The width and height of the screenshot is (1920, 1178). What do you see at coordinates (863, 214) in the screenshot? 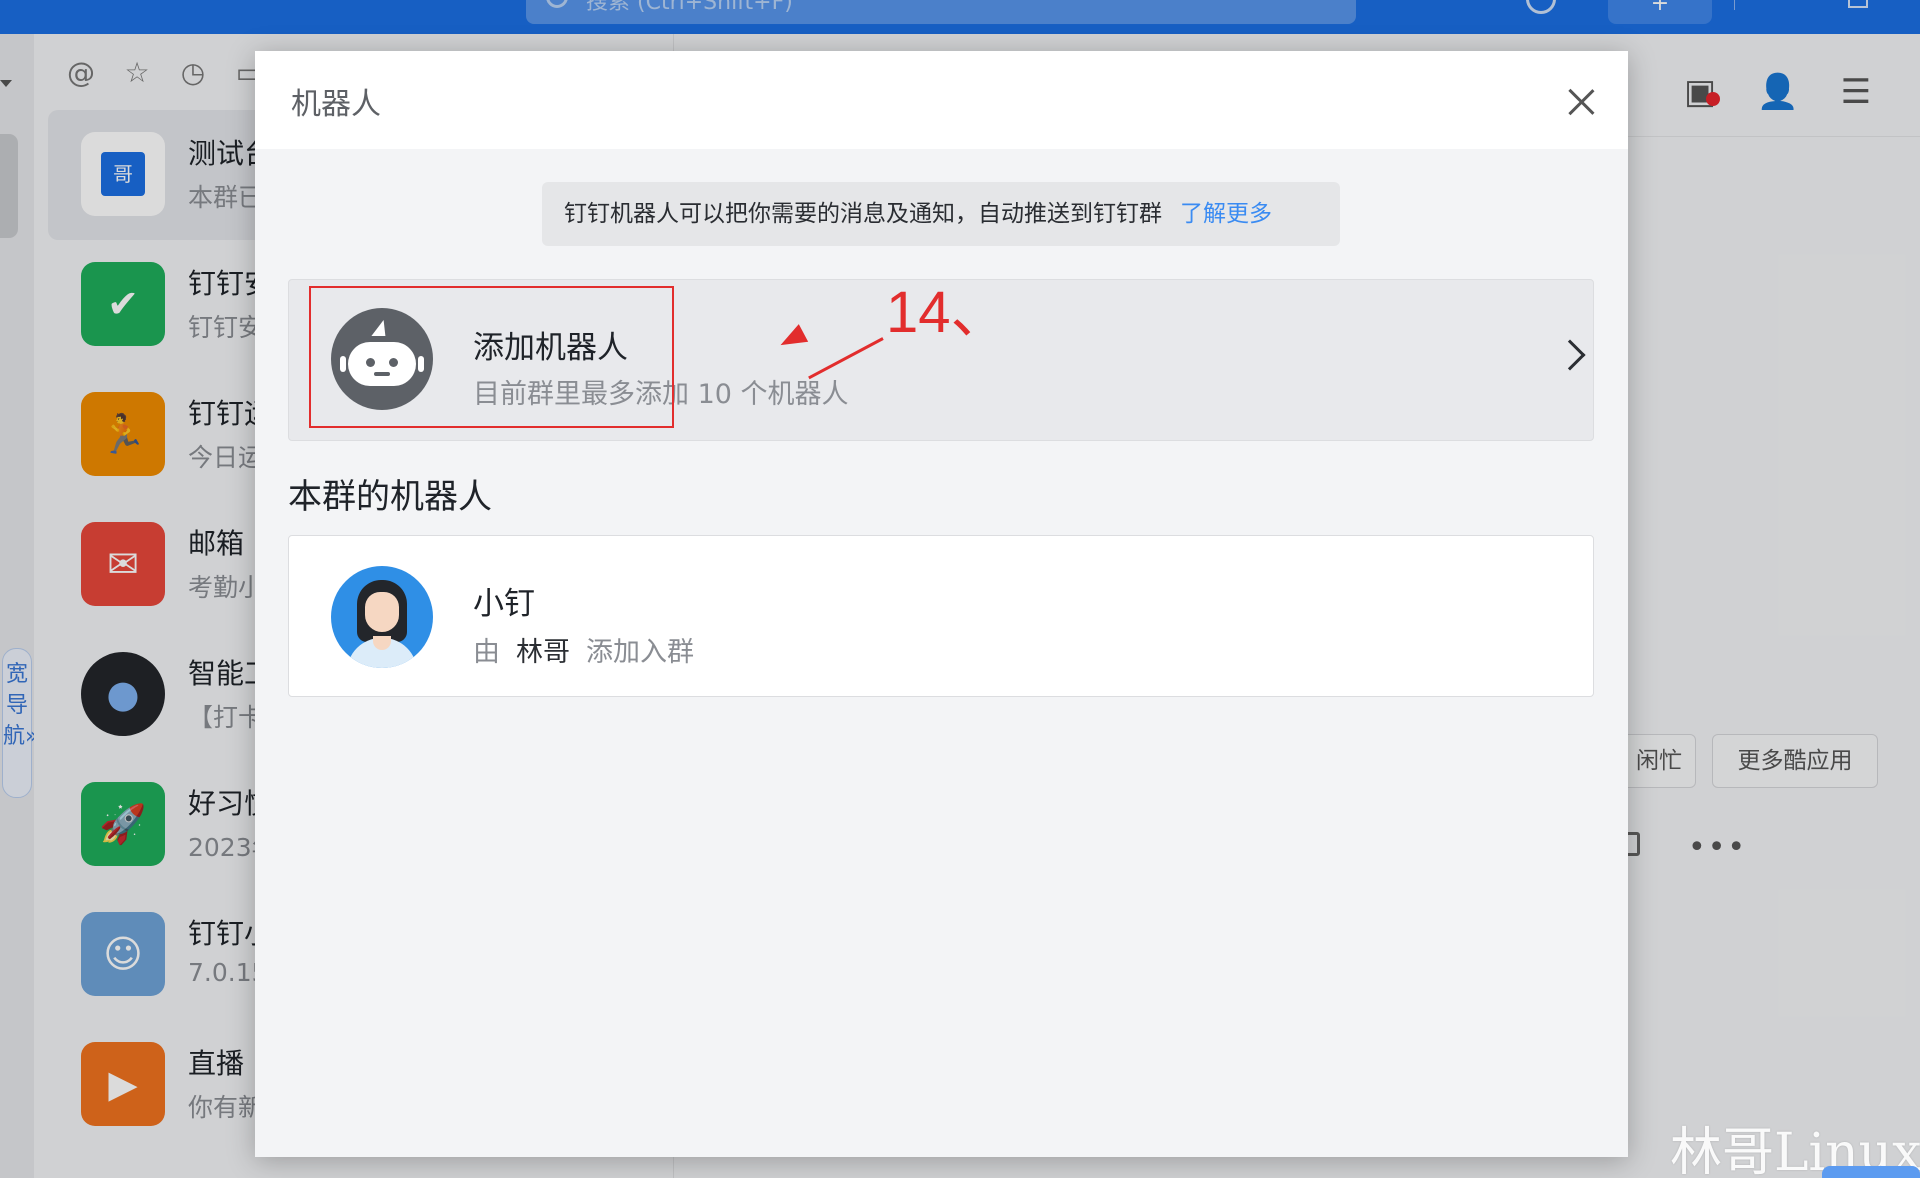
I see `notice-text: 钉钉机器人可以把你需要的消息及通知，自动推送到钉钉群` at bounding box center [863, 214].